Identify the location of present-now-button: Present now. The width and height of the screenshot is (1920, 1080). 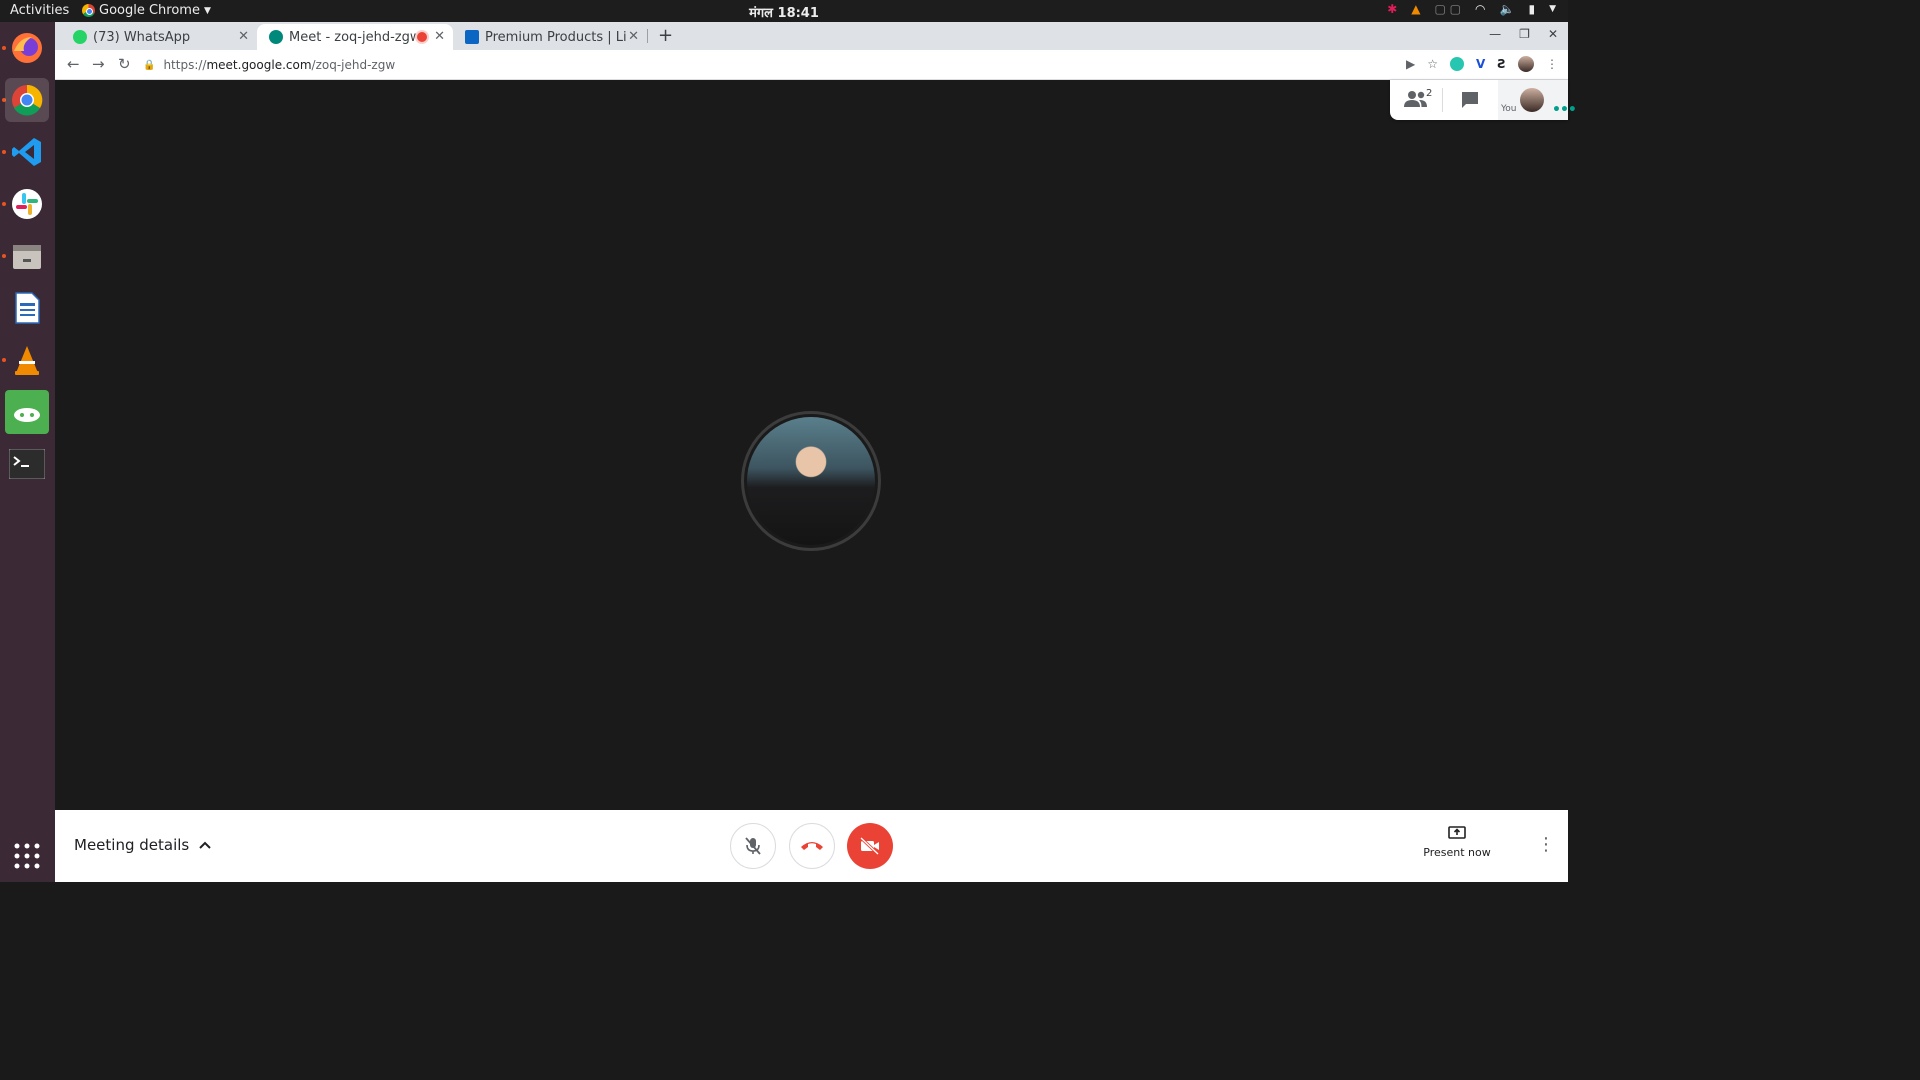
(1457, 842).